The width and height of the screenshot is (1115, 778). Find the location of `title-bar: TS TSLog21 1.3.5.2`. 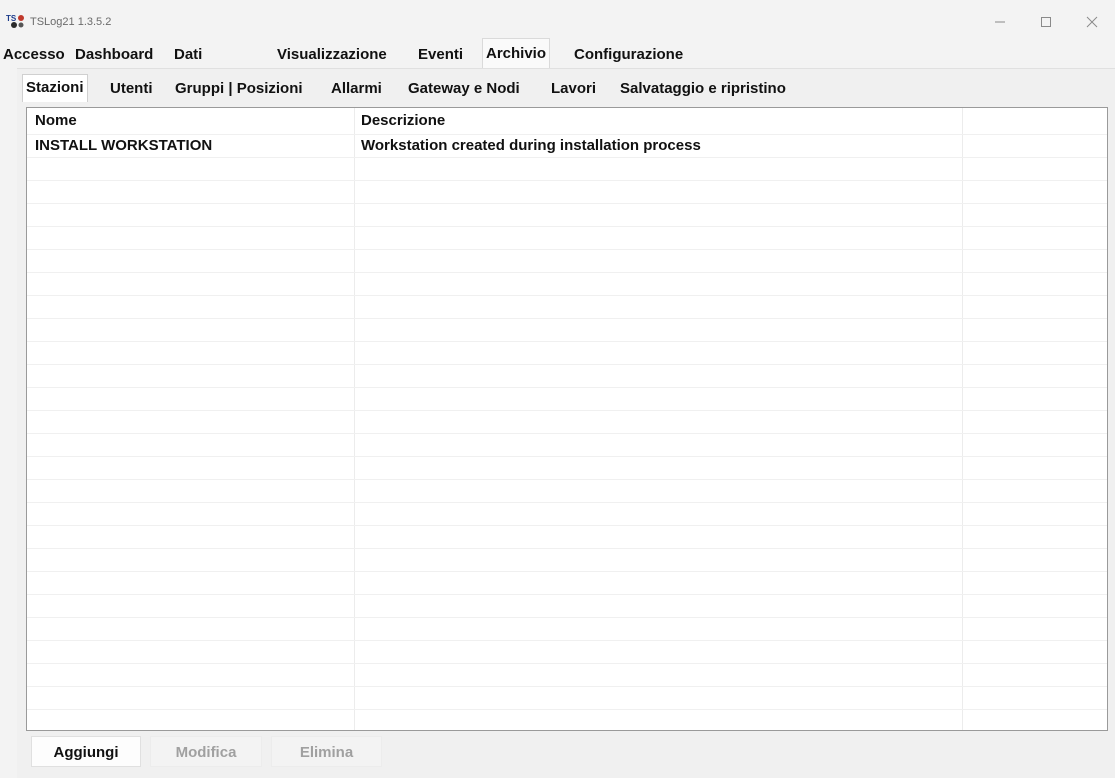

title-bar: TS TSLog21 1.3.5.2 is located at coordinates (557, 22).